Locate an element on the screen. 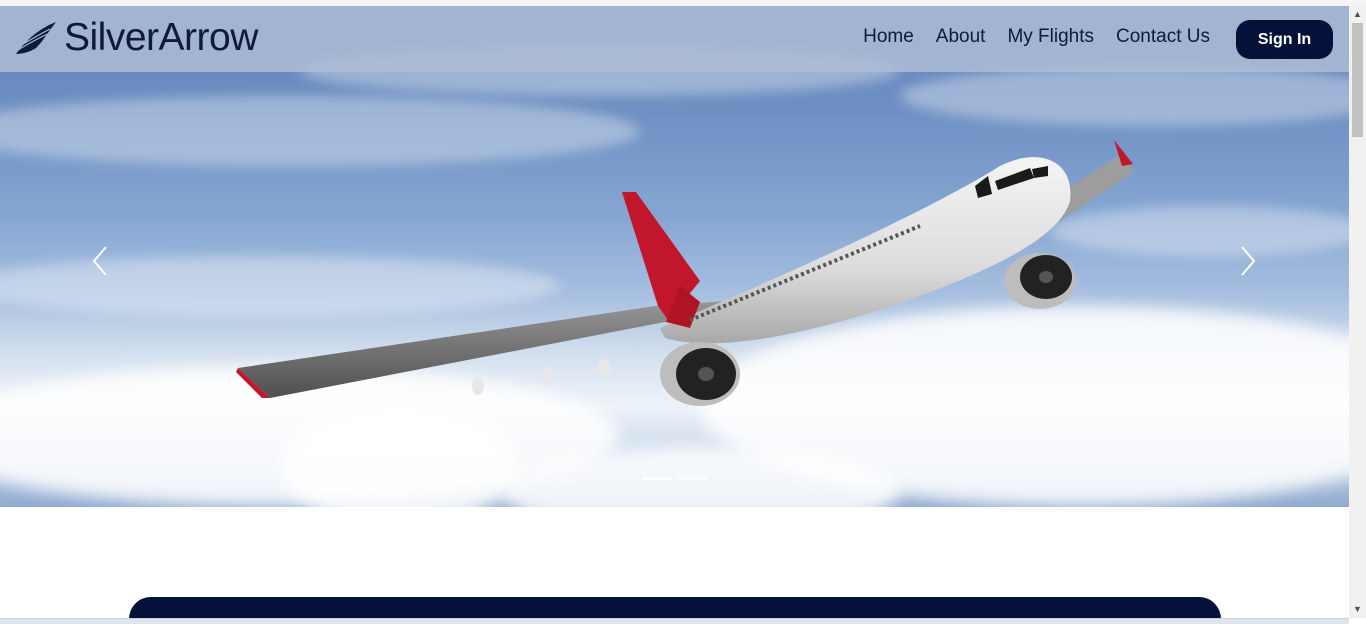  brand-name: SilverArrow is located at coordinates (161, 37).